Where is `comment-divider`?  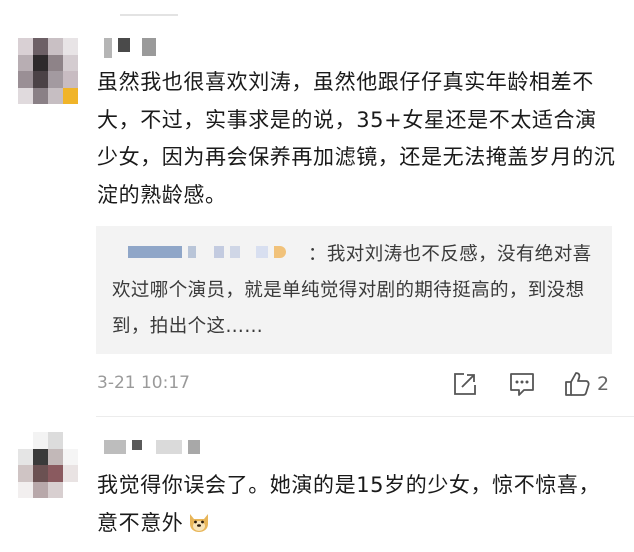
comment-divider is located at coordinates (365, 416).